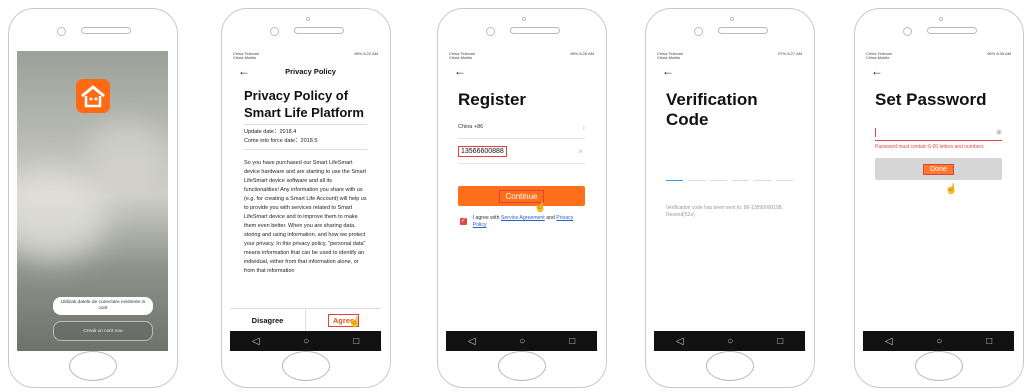 The height and width of the screenshot is (392, 1032). What do you see at coordinates (712, 109) in the screenshot?
I see `page-title: Verification Code` at bounding box center [712, 109].